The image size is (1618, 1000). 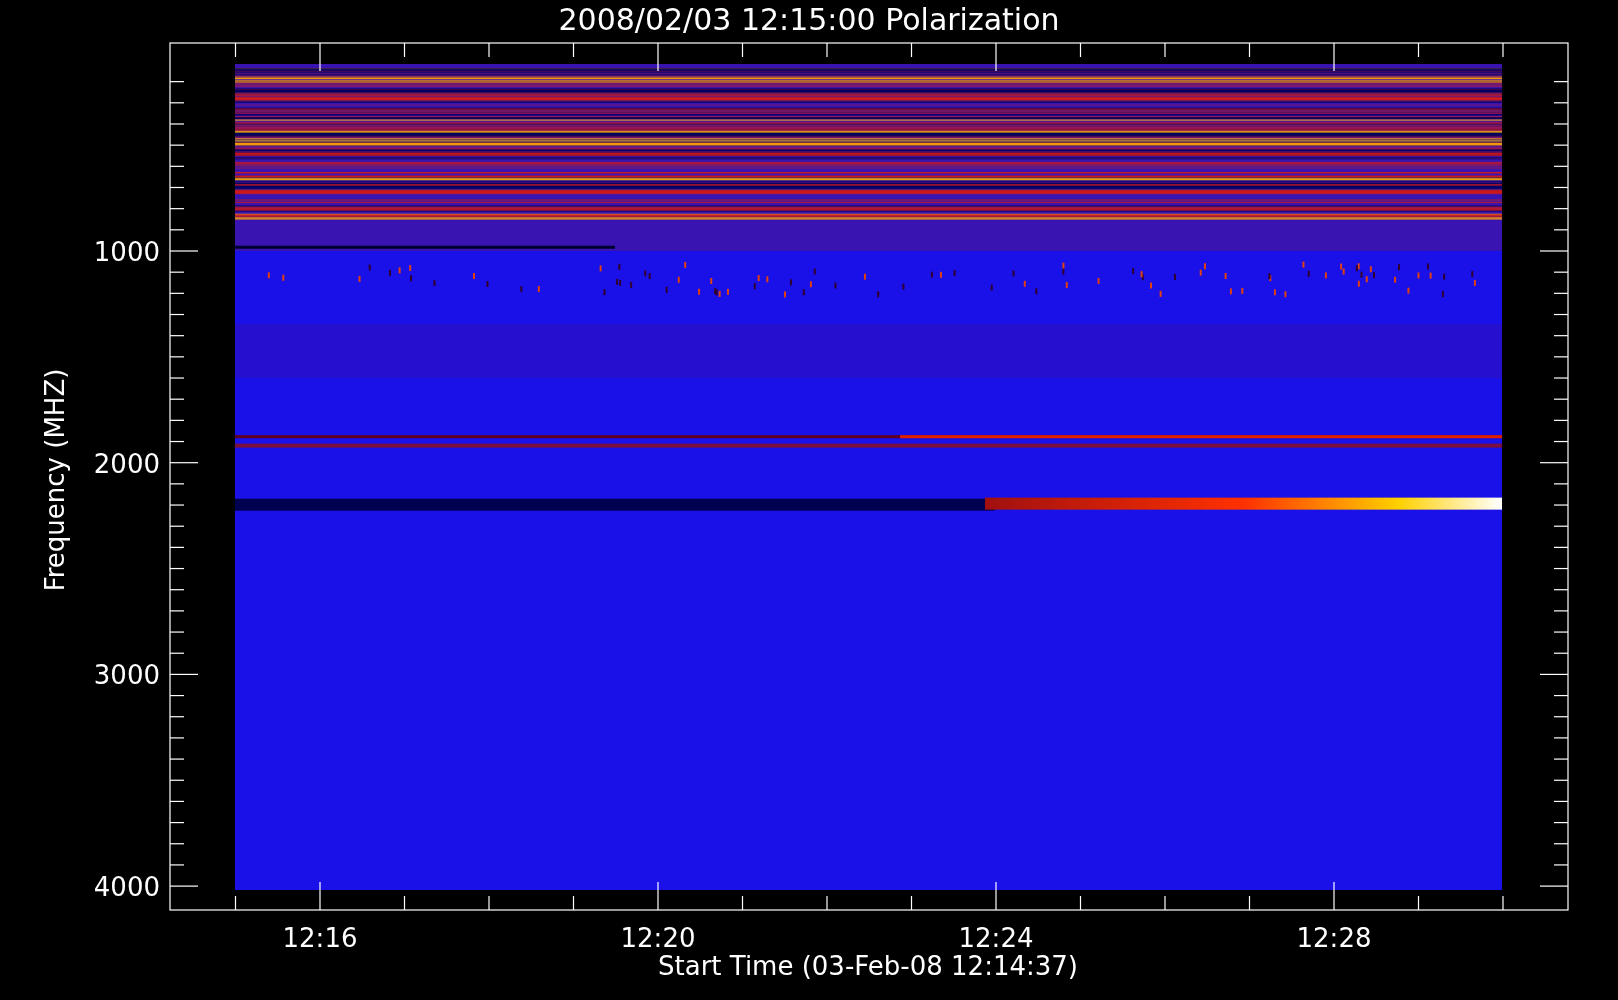 I want to click on tick-label: 12:16, so click(x=320, y=938).